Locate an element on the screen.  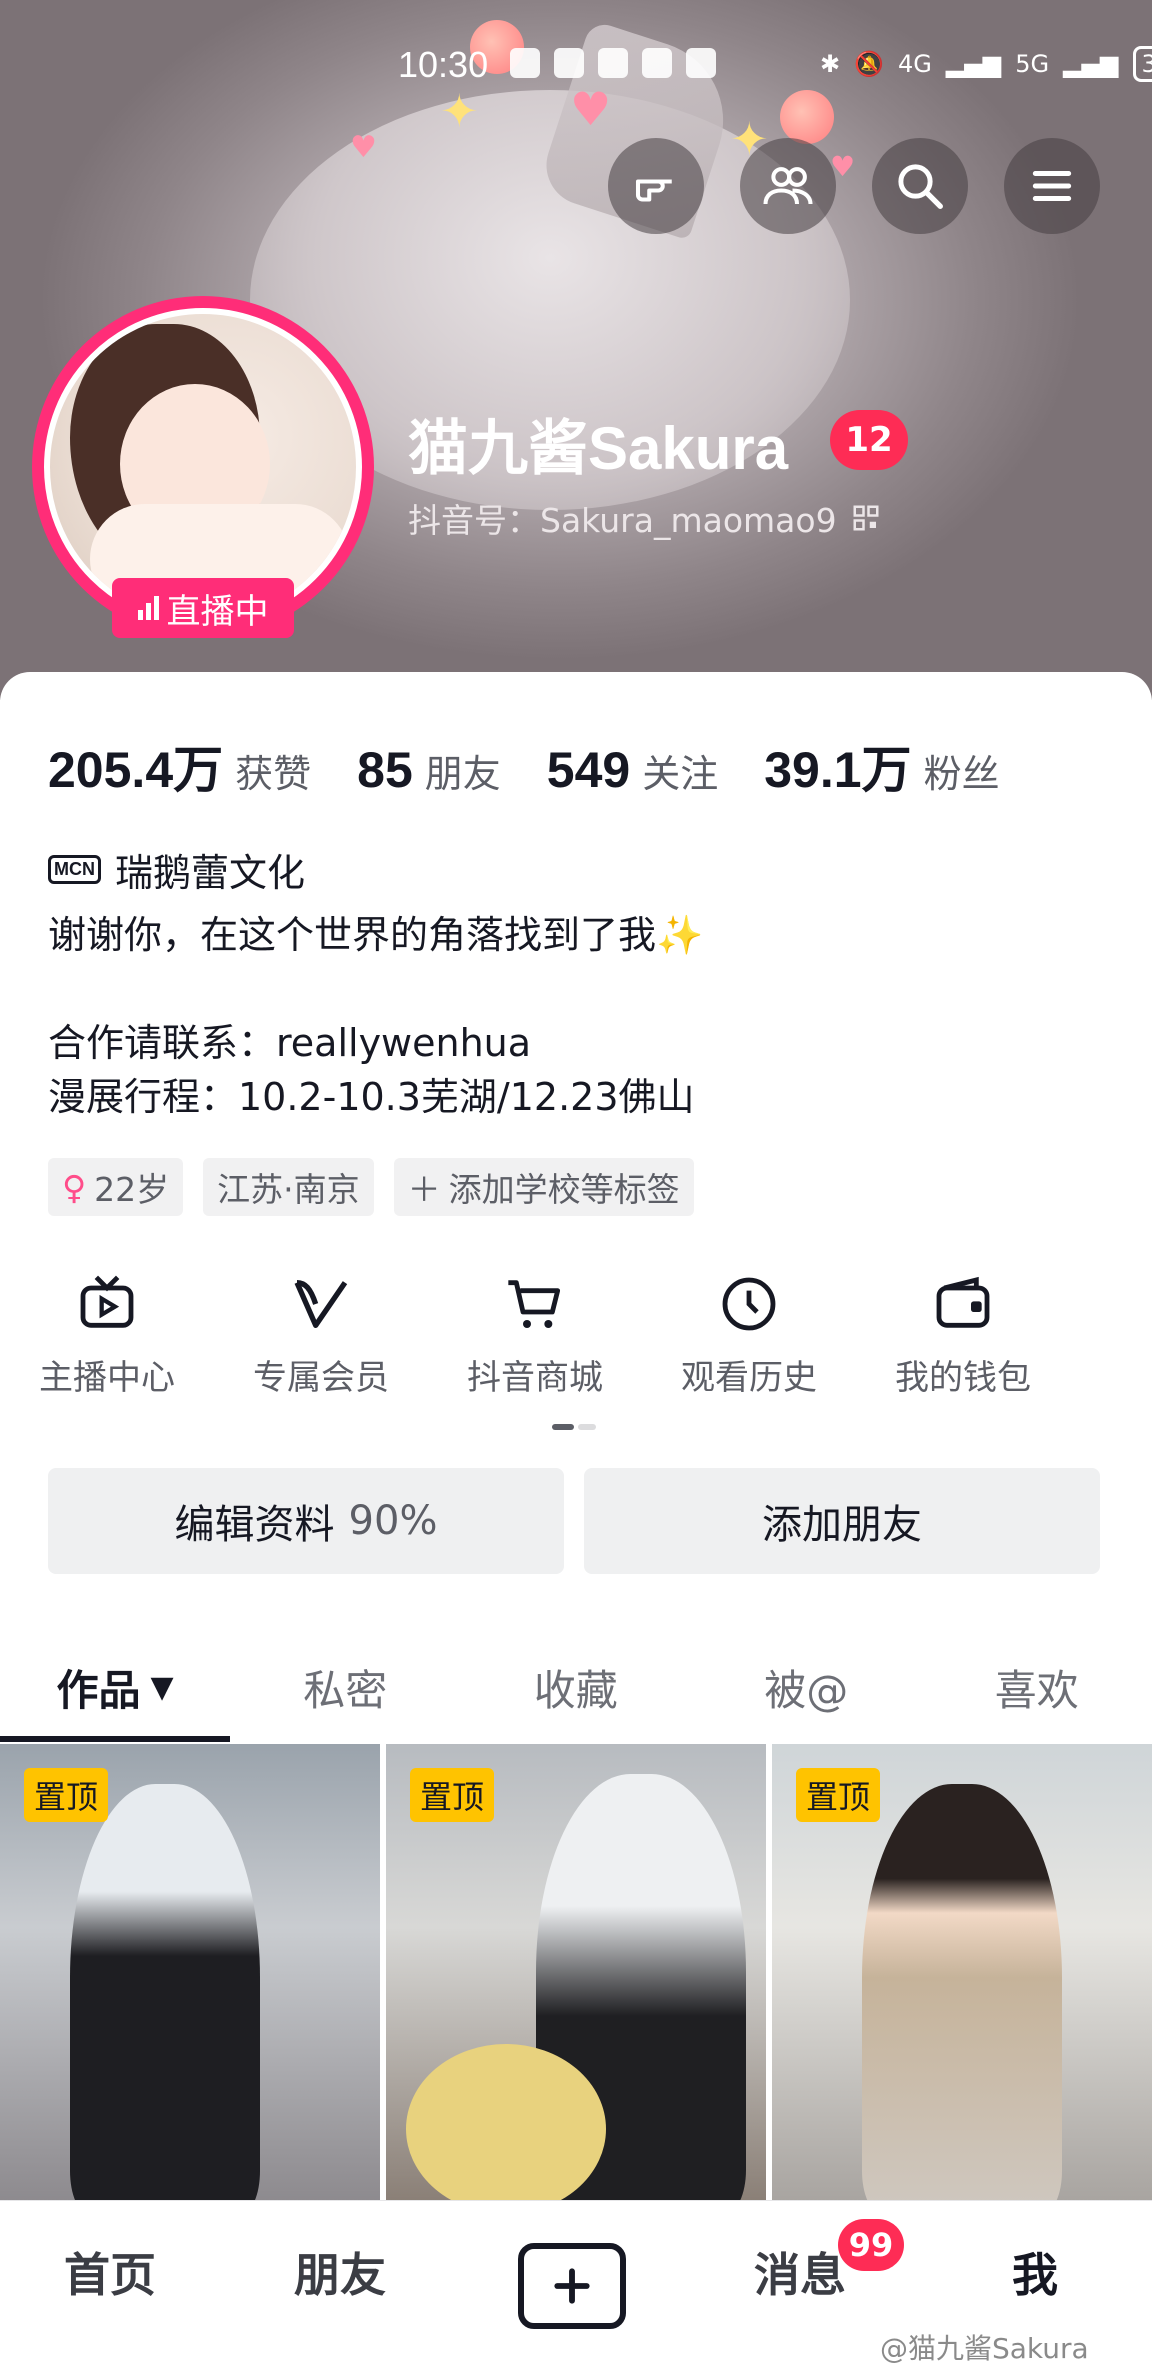
level-badge: 12 is located at coordinates (869, 440).